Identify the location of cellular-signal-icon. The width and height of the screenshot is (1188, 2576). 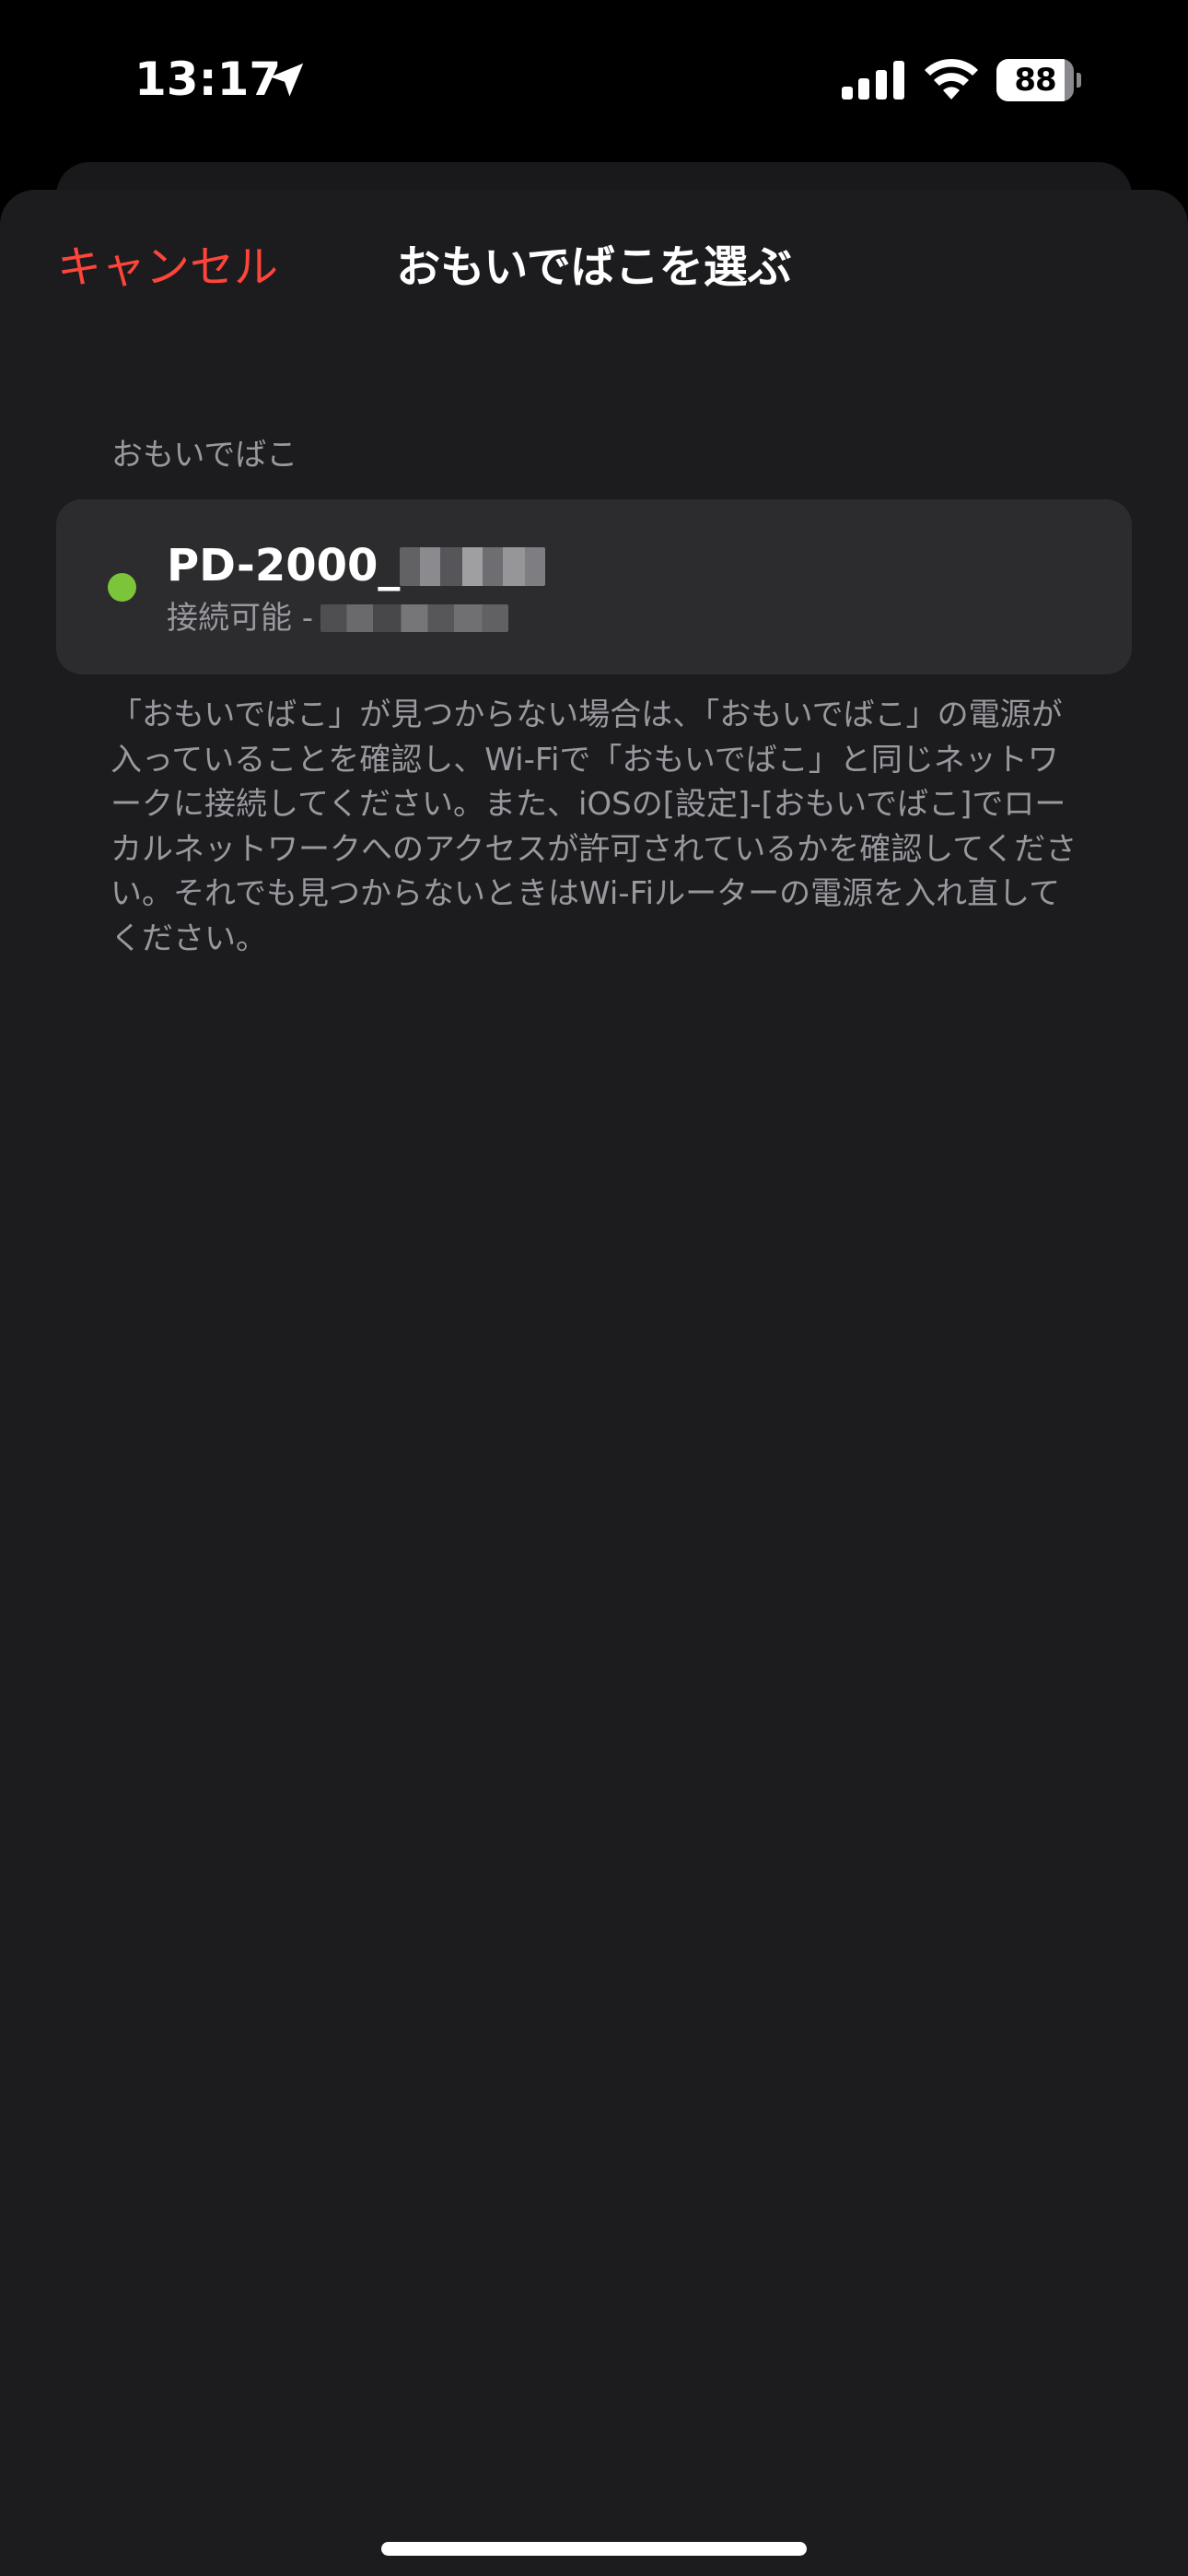
(873, 80).